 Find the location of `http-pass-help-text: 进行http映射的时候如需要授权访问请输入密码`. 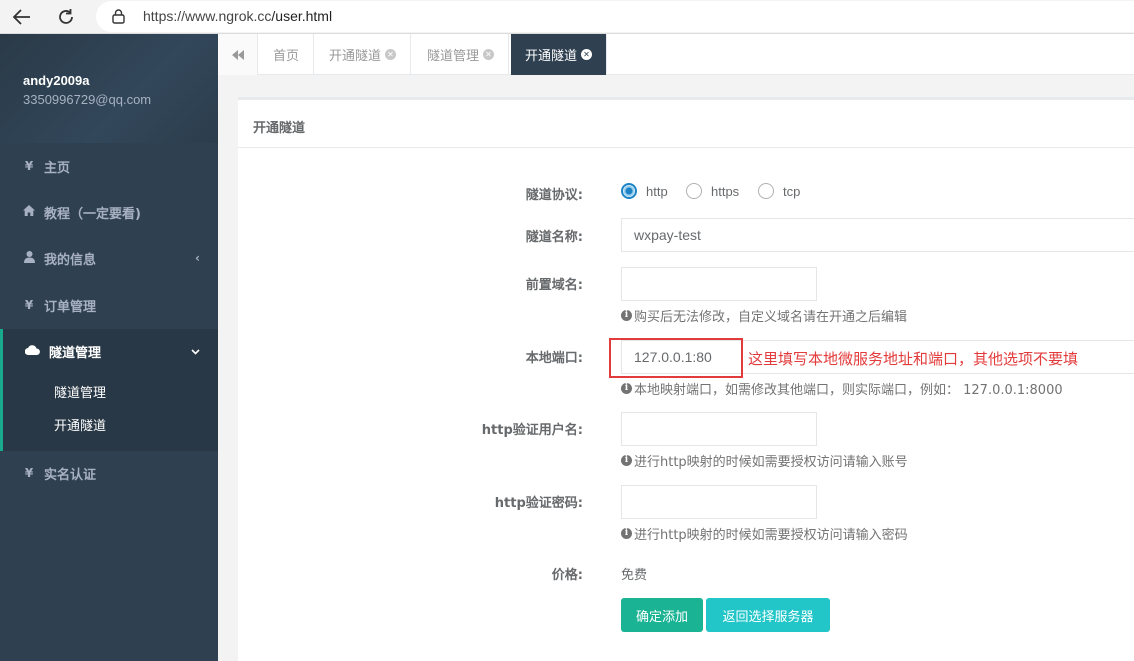

http-pass-help-text: 进行http映射的时候如需要授权访问请输入密码 is located at coordinates (771, 535).